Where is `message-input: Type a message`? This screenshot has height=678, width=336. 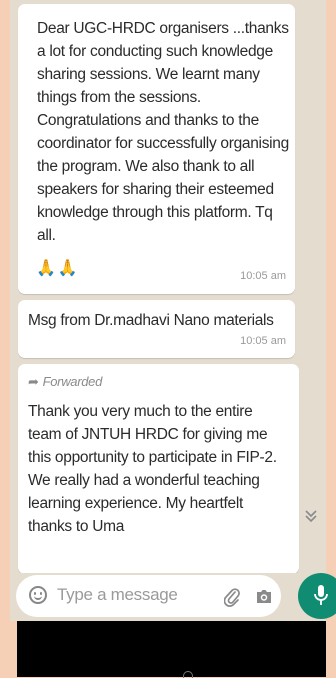
message-input: Type a message is located at coordinates (148, 596).